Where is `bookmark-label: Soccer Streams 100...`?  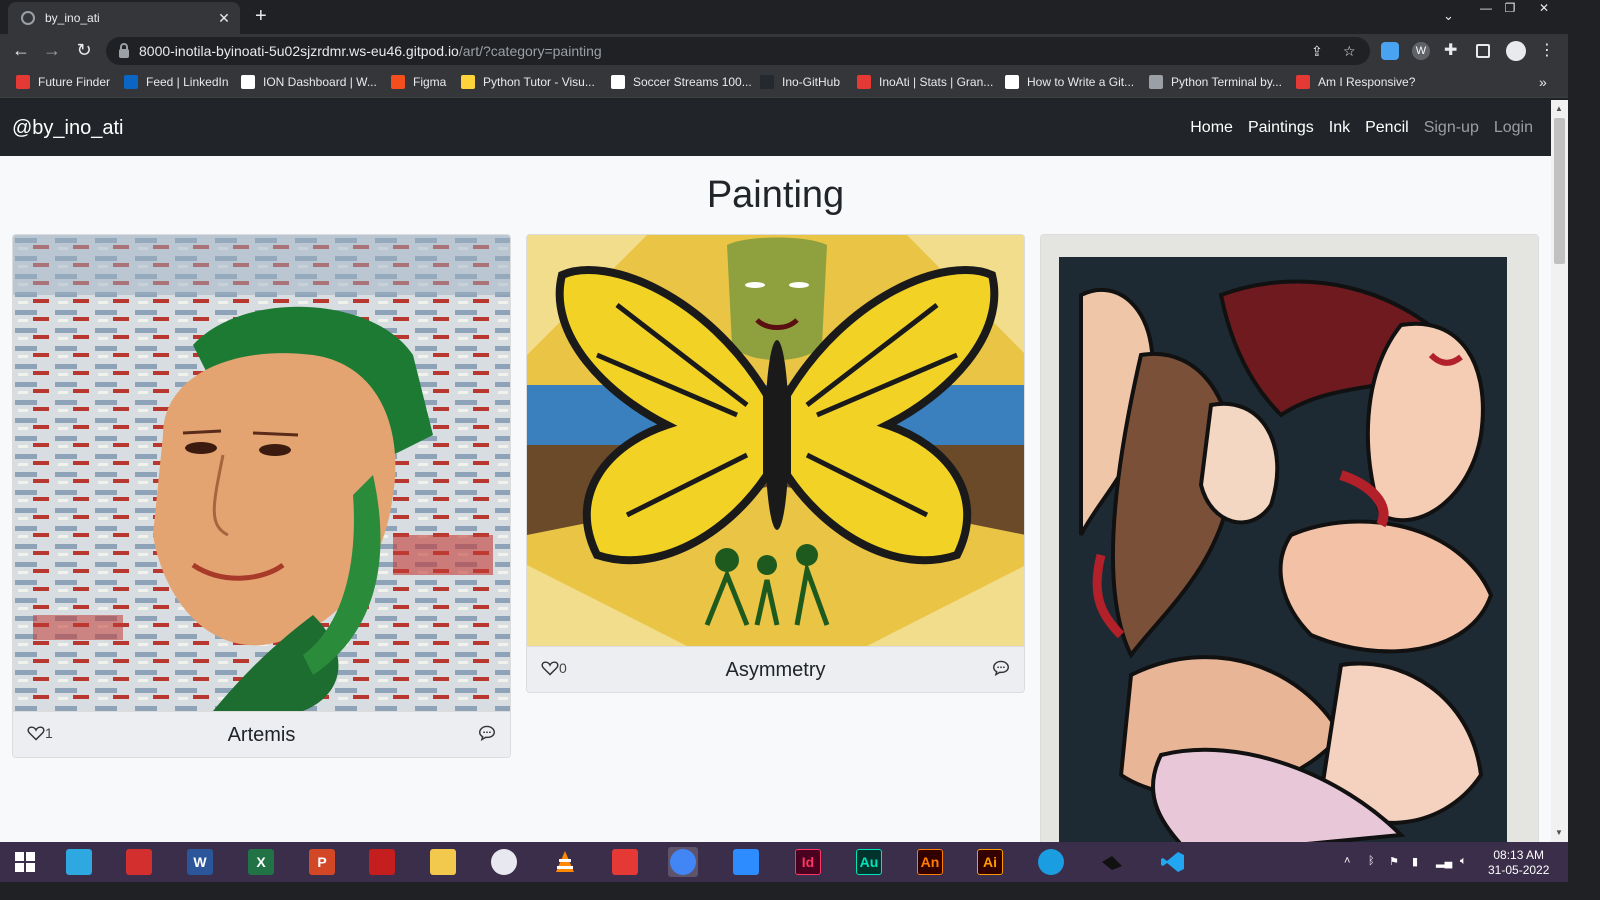 bookmark-label: Soccer Streams 100... is located at coordinates (692, 82).